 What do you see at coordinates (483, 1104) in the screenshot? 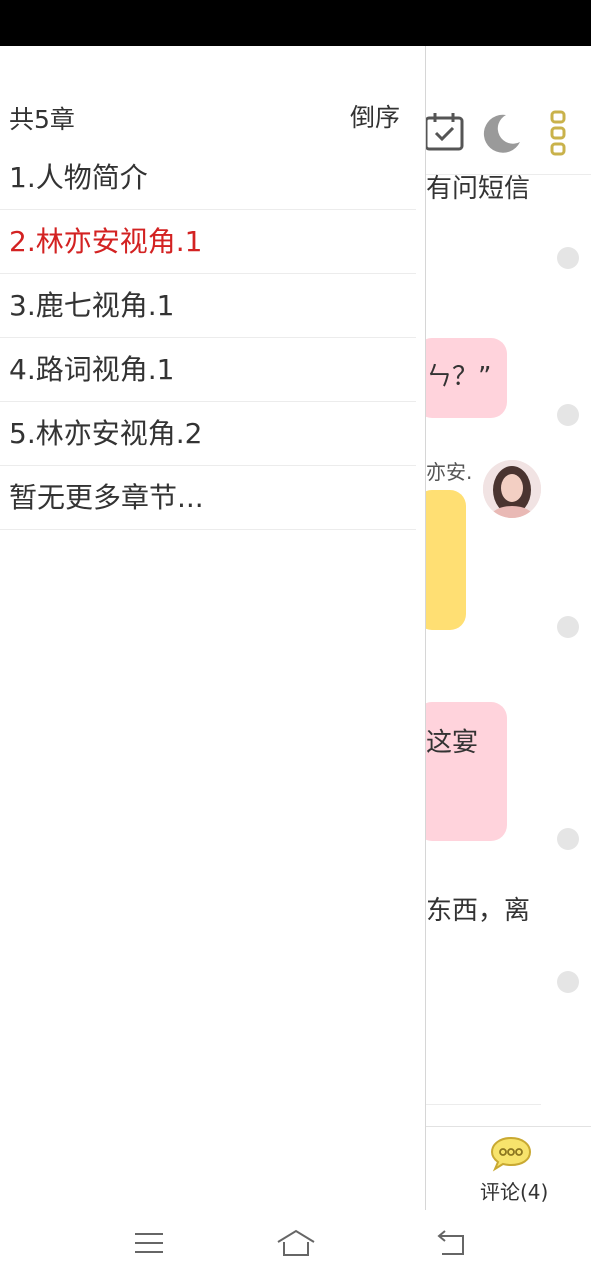
I see `divider` at bounding box center [483, 1104].